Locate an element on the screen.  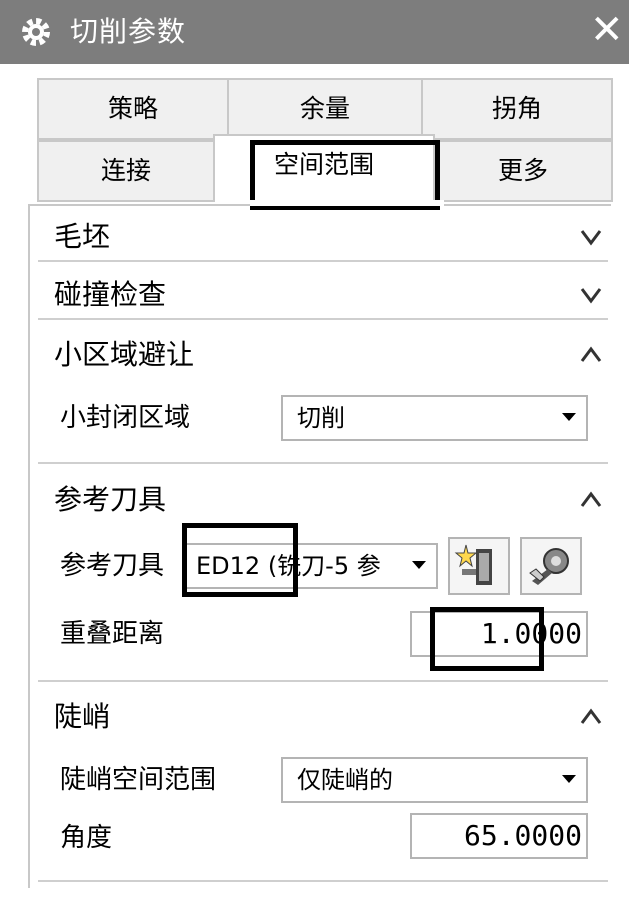
ref-tool-label: 参考刀具 is located at coordinates (112, 566).